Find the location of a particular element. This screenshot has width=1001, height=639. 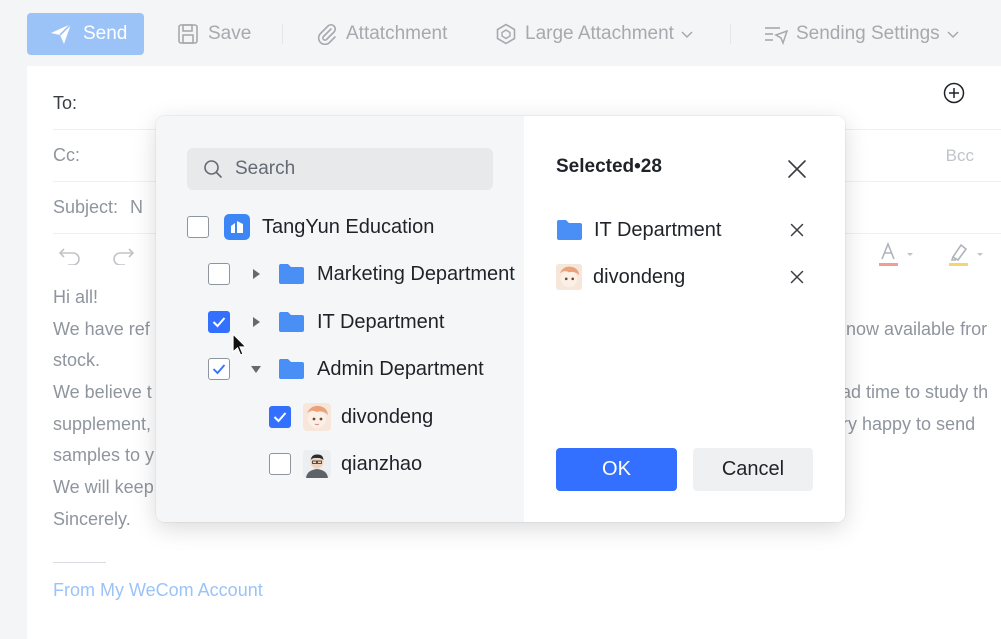

signature-divider is located at coordinates (79, 562).